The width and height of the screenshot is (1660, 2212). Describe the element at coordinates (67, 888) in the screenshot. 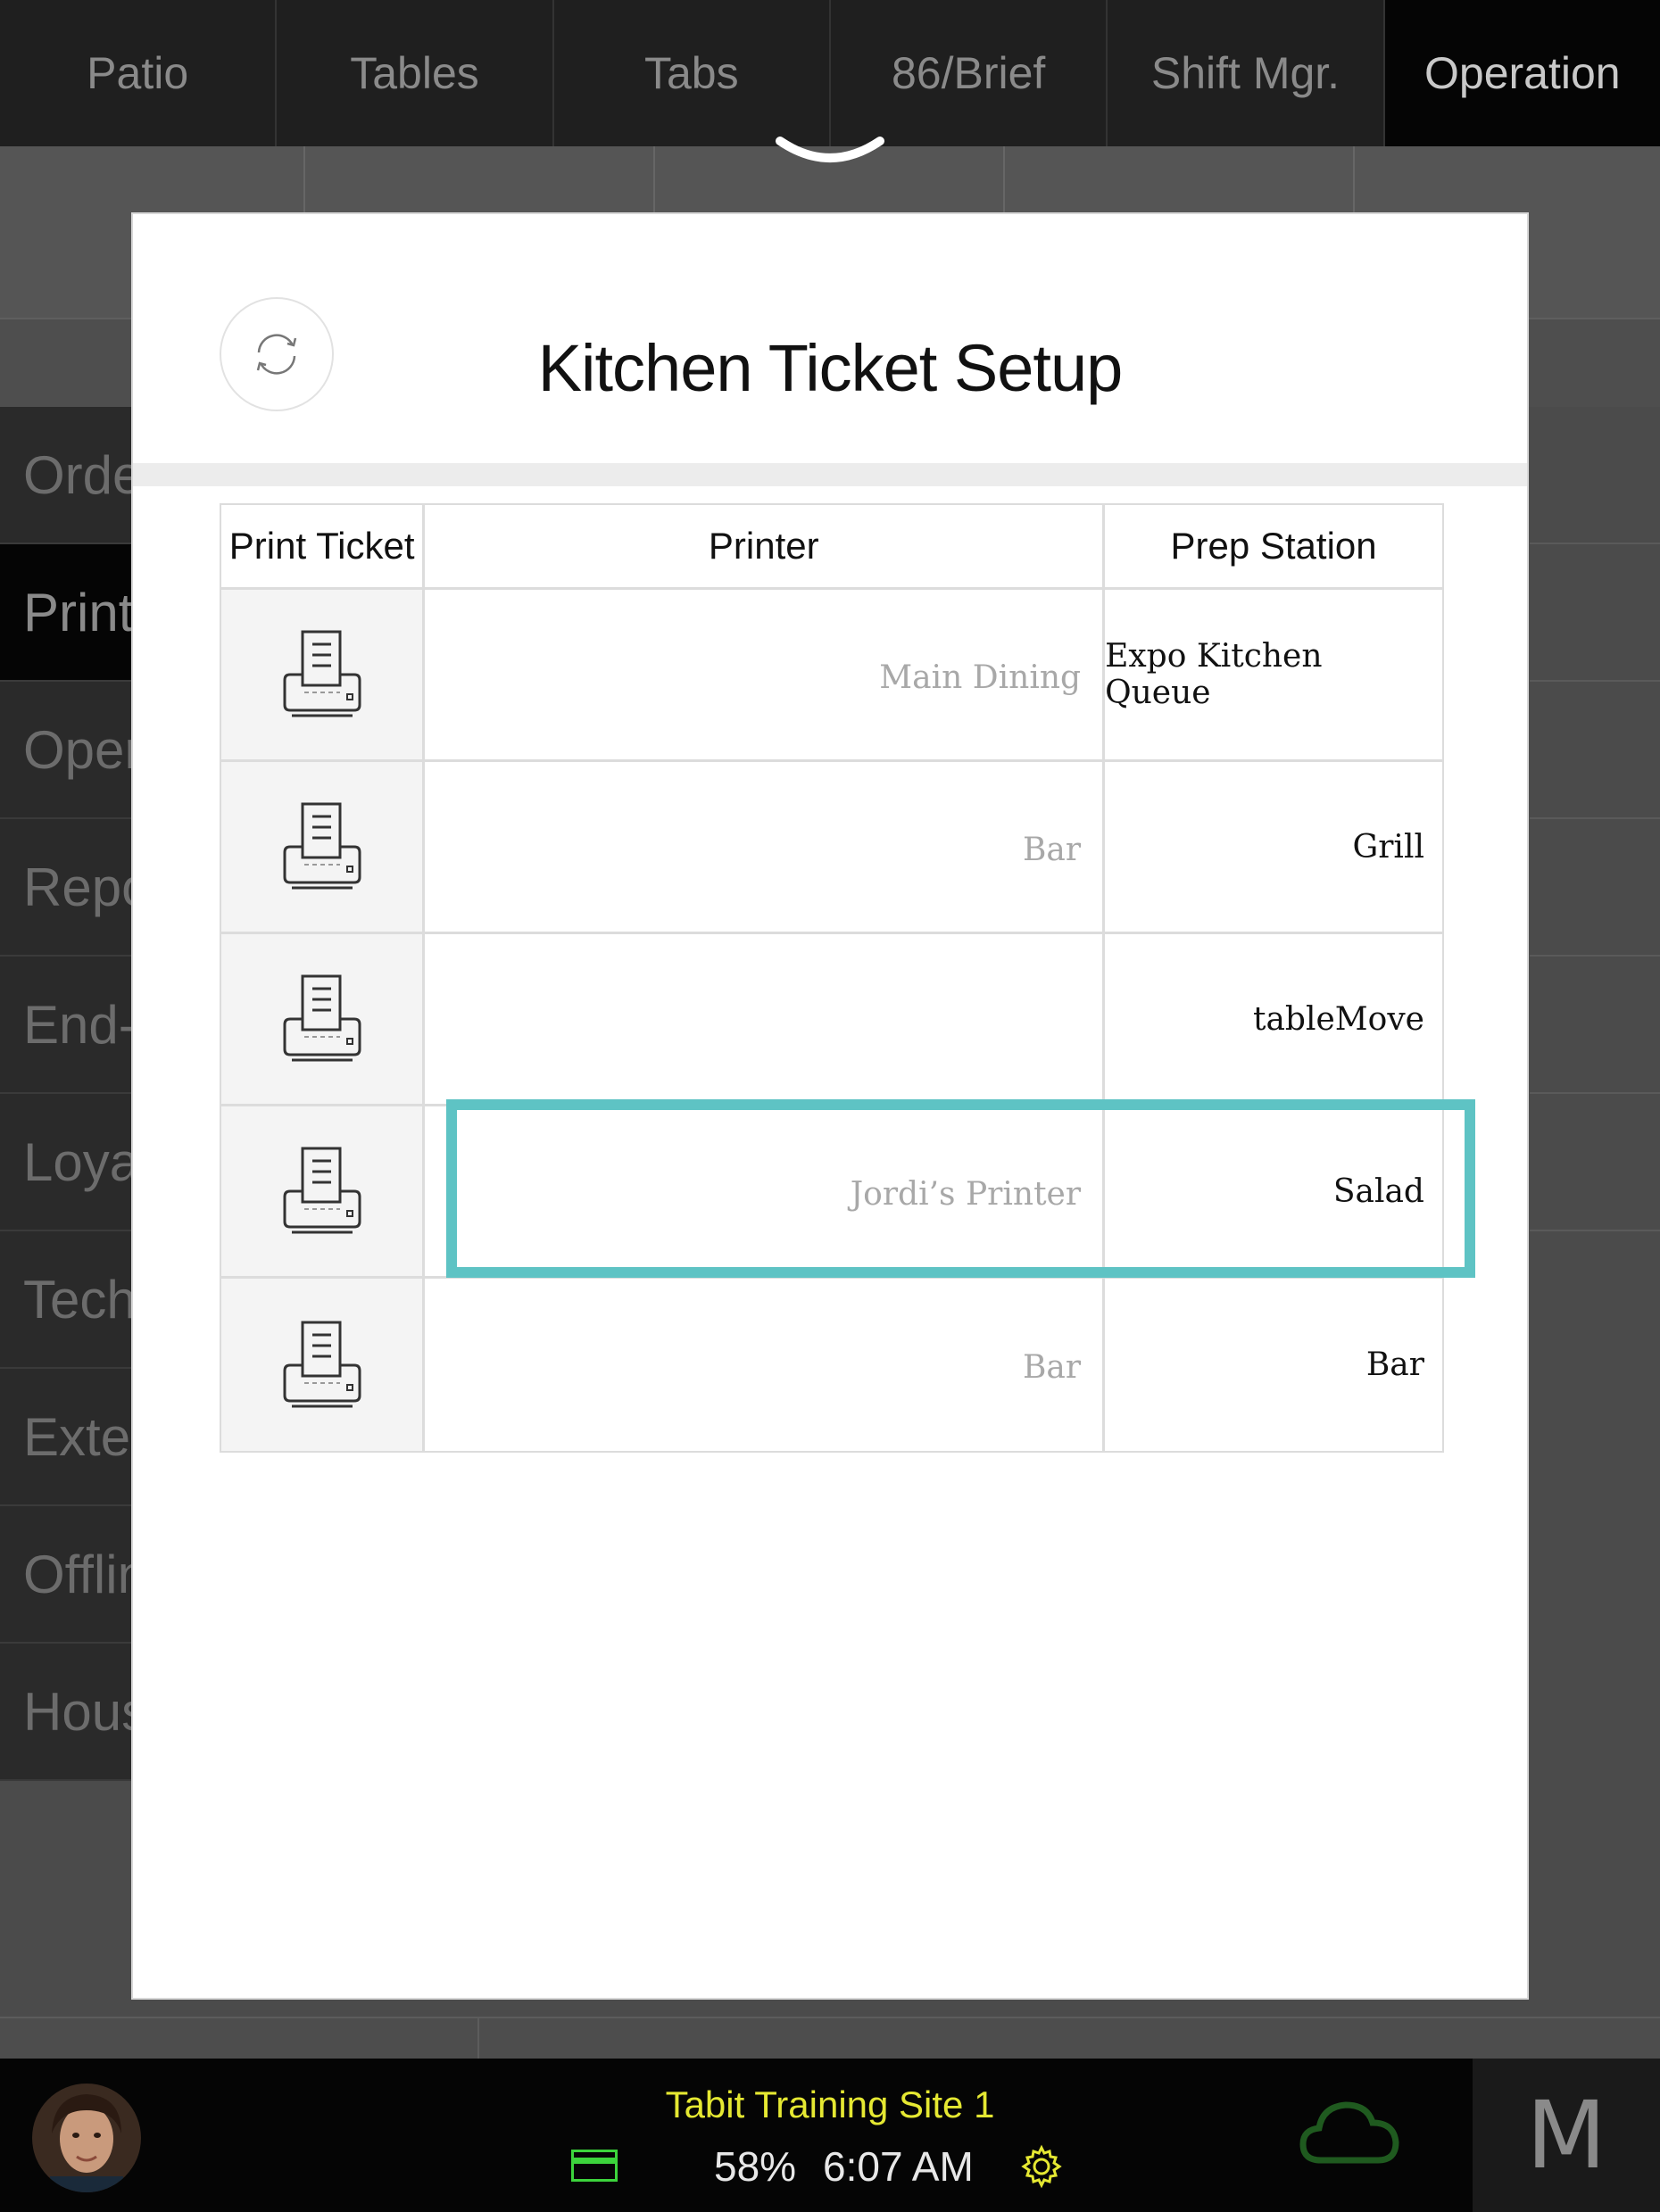

I see `side-menu-item: Repo` at that location.